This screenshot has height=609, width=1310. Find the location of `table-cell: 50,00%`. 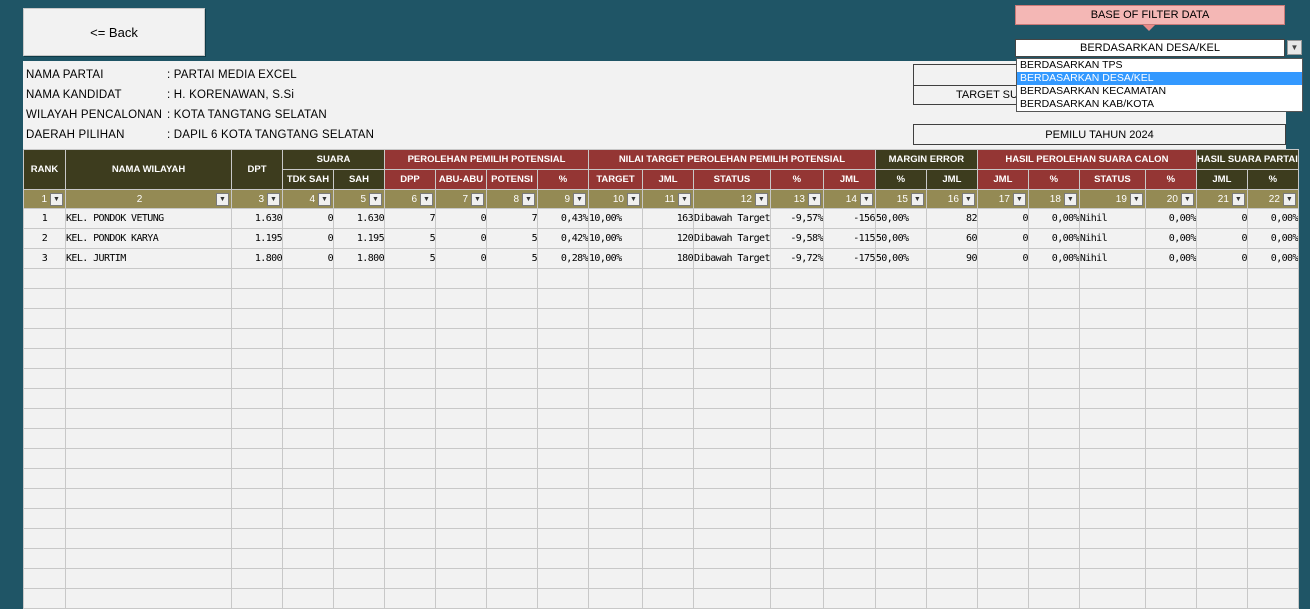

table-cell: 50,00% is located at coordinates (900, 218).